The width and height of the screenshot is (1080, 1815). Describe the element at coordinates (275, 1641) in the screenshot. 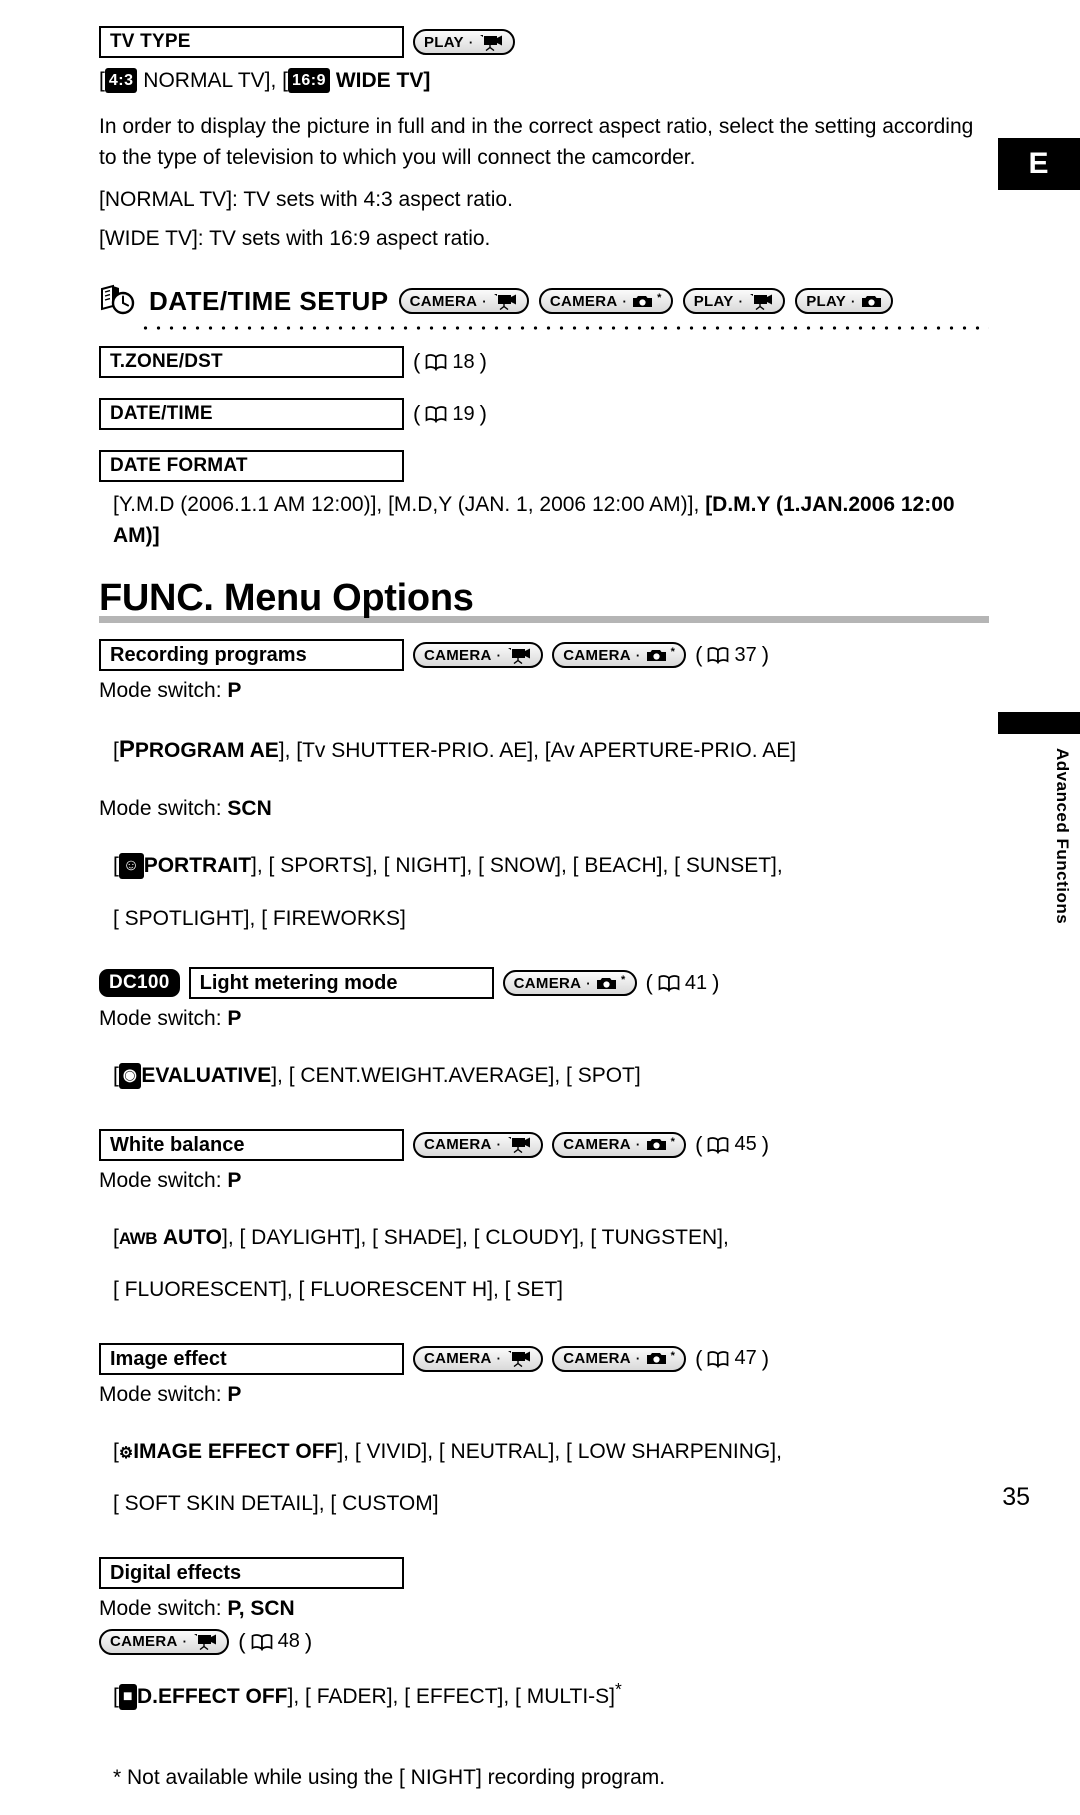

I see `page-reference-48: ( 48)` at that location.